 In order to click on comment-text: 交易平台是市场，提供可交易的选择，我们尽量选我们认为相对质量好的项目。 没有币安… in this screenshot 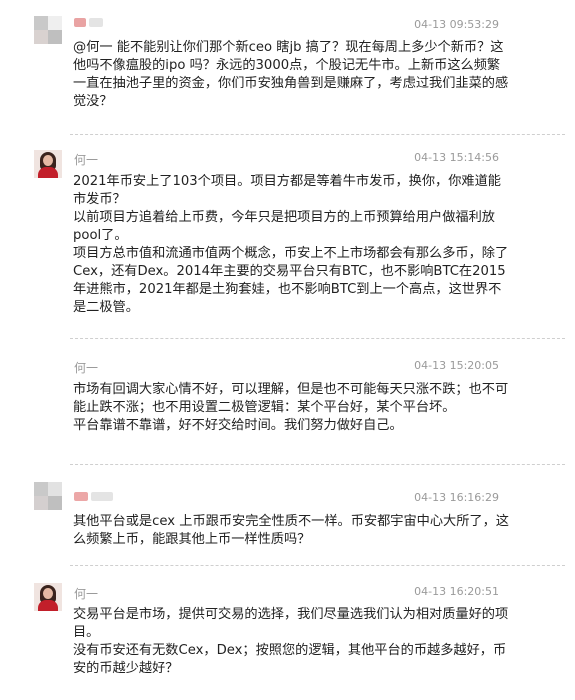, I will do `click(291, 641)`.